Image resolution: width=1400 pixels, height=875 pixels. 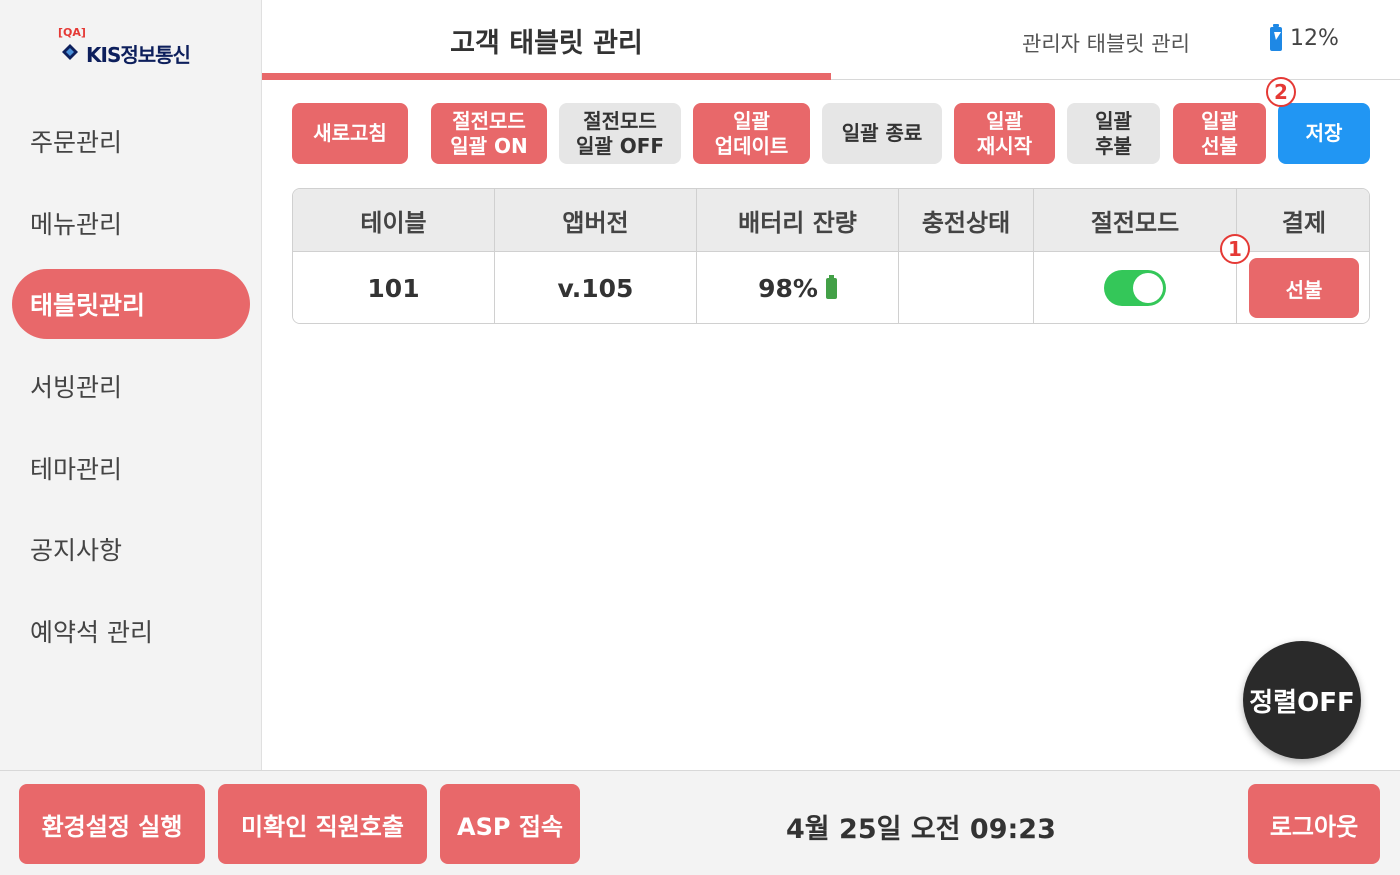 I want to click on power-save-toggle, so click(x=1135, y=288).